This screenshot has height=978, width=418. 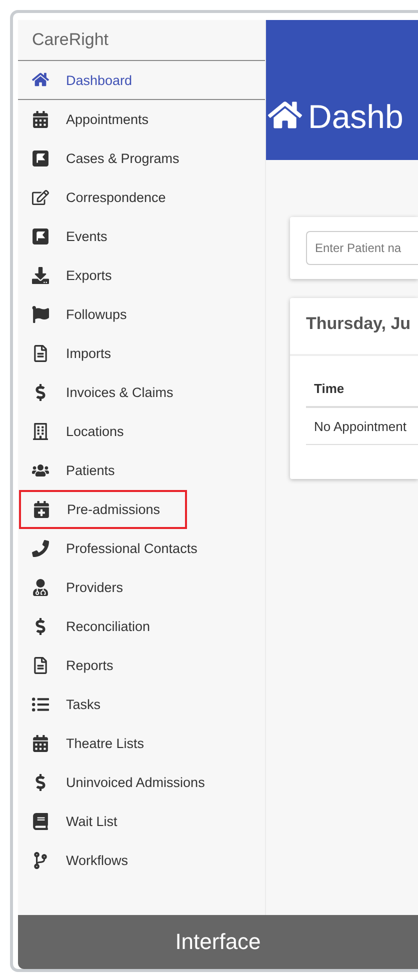 What do you see at coordinates (141, 119) in the screenshot?
I see `sidebar-item: Appointments` at bounding box center [141, 119].